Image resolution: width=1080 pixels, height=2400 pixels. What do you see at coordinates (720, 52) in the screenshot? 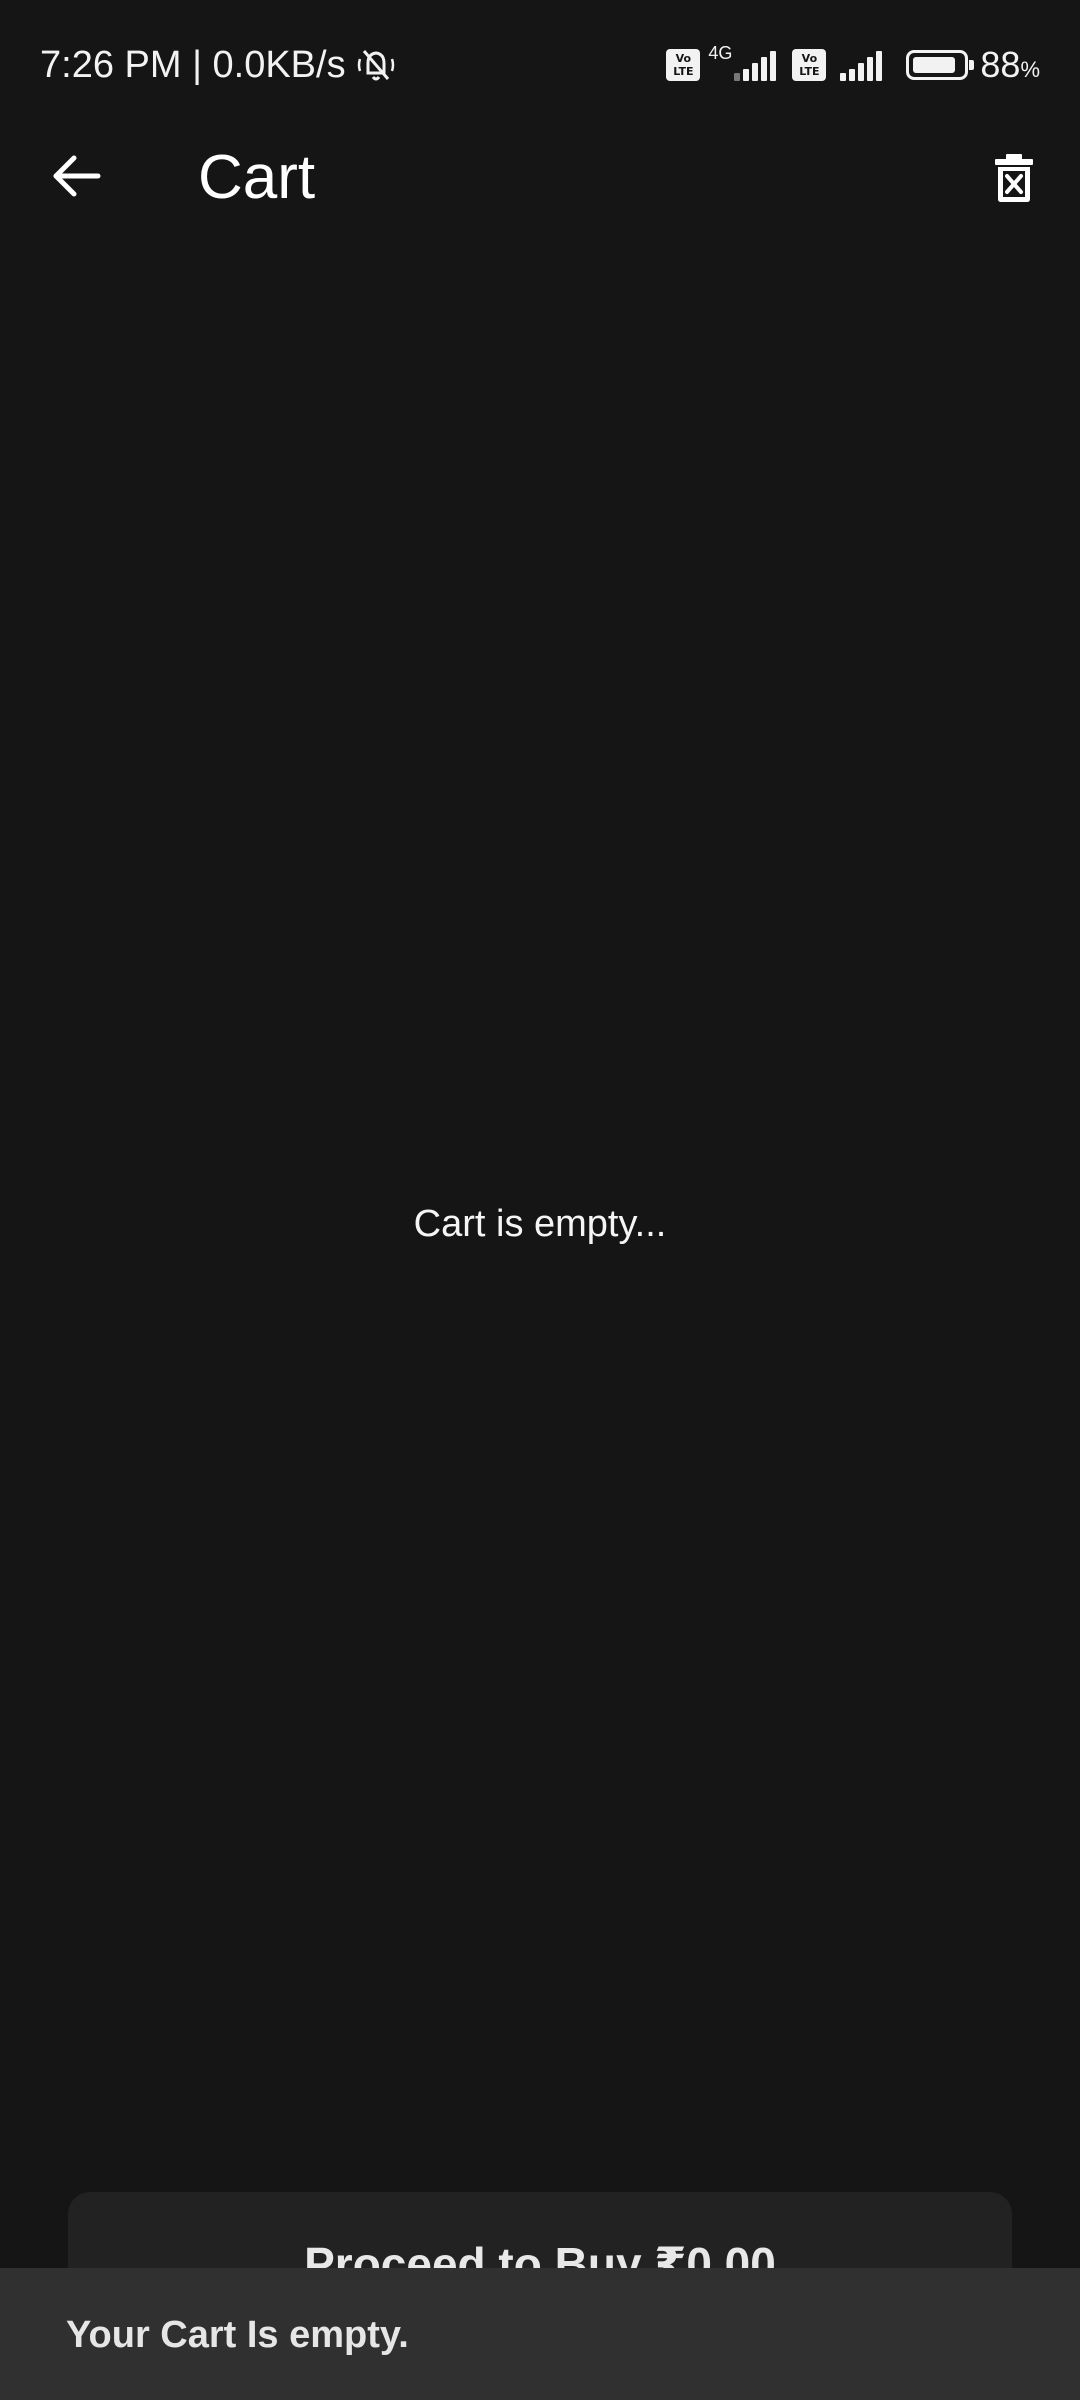
I see `network-type: 4G` at bounding box center [720, 52].